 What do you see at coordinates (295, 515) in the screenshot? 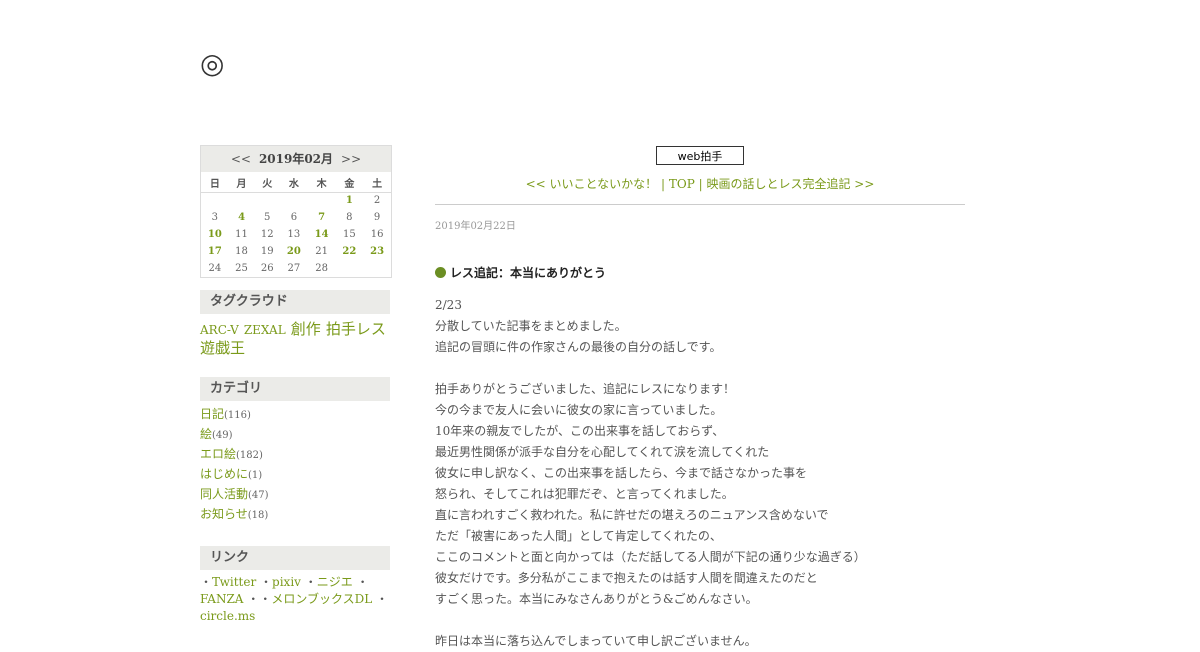
I see `category-item: お知らせ(18)` at bounding box center [295, 515].